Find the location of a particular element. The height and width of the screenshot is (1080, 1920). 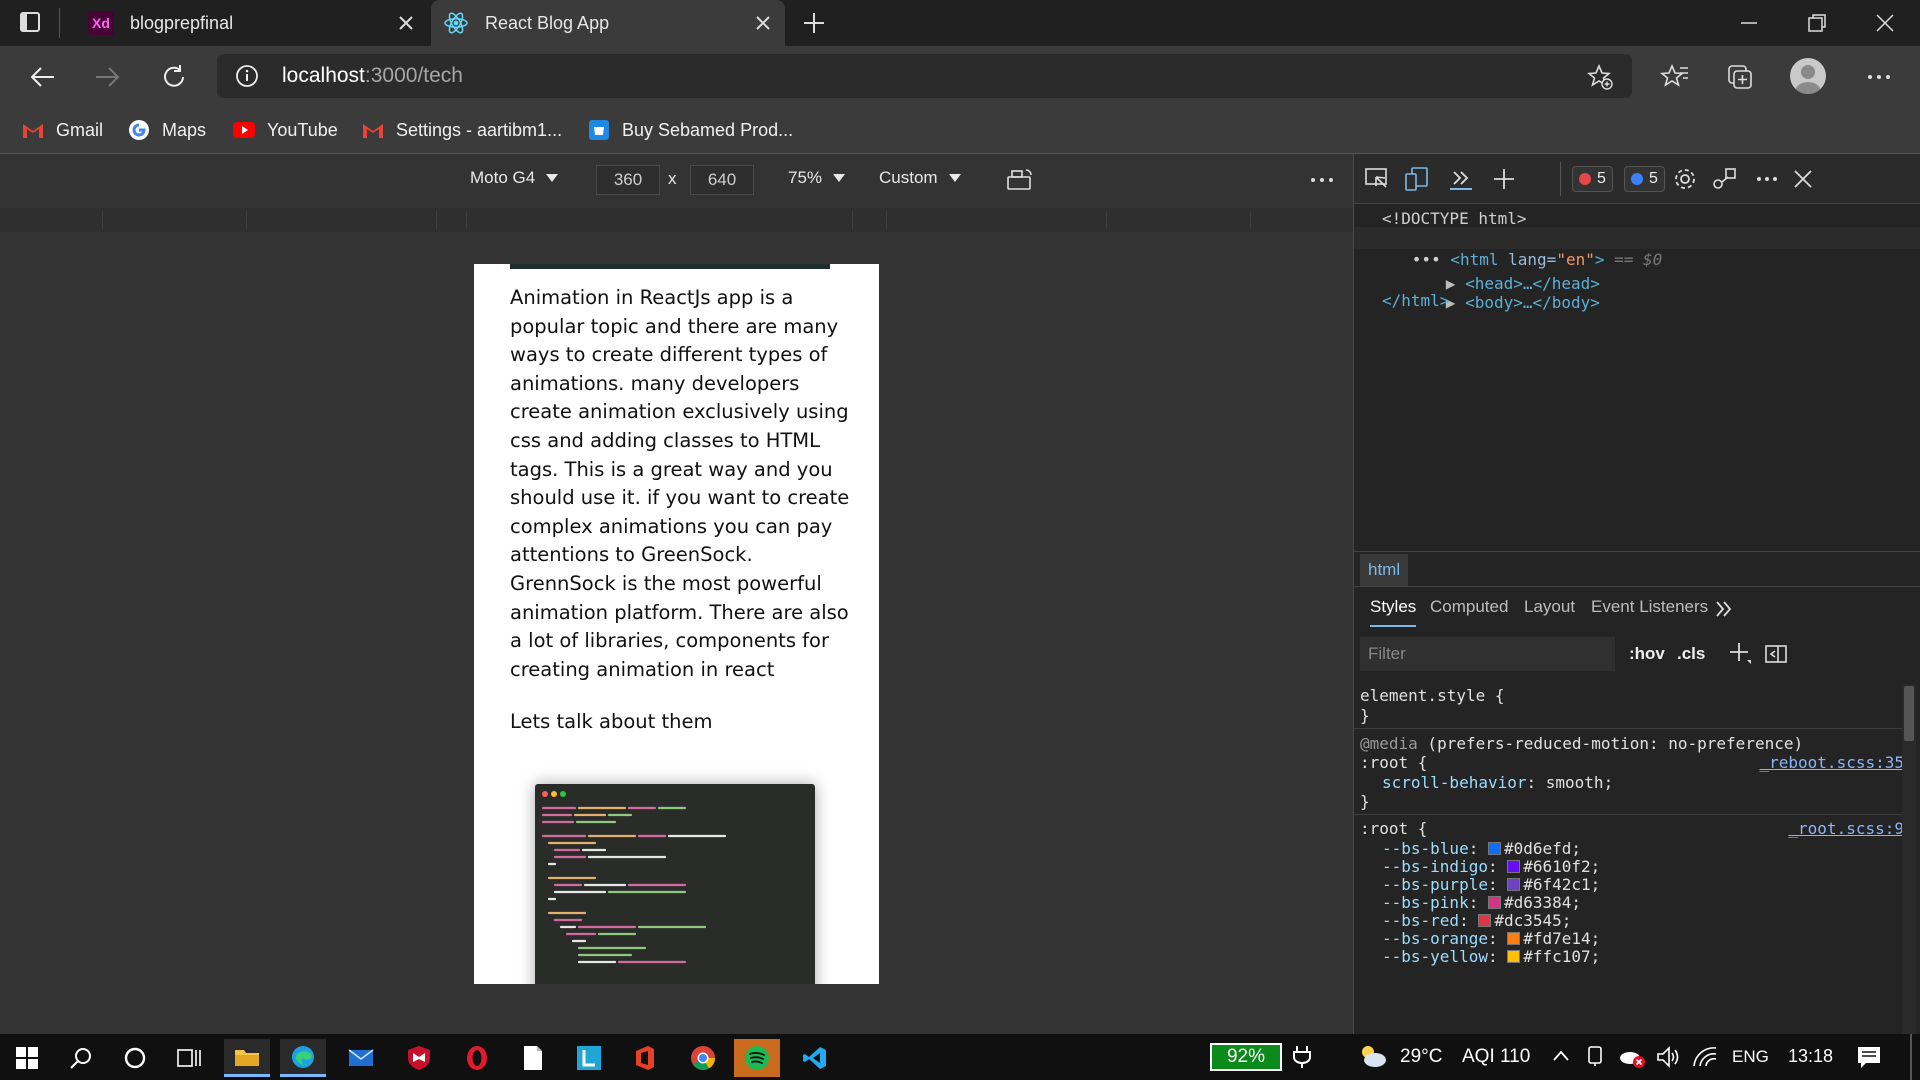

mail-icon is located at coordinates (361, 1058).